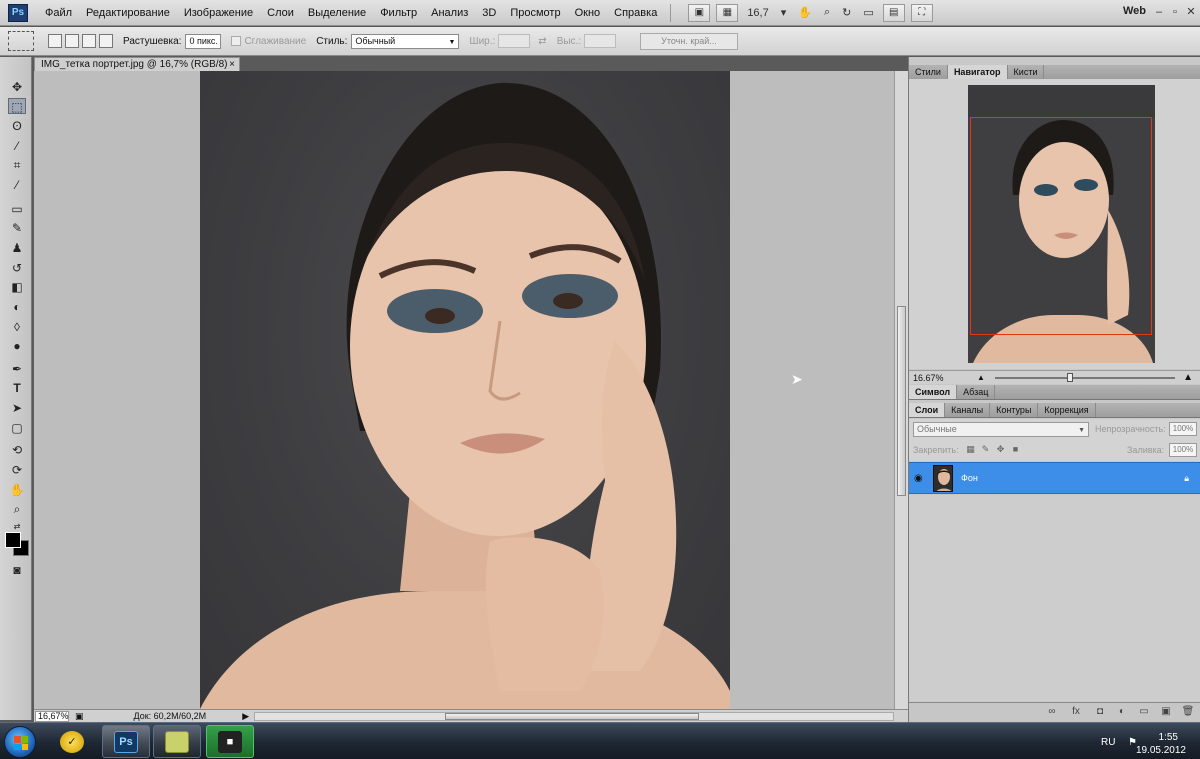  I want to click on workspace-switcher: Web, so click(1134, 11).